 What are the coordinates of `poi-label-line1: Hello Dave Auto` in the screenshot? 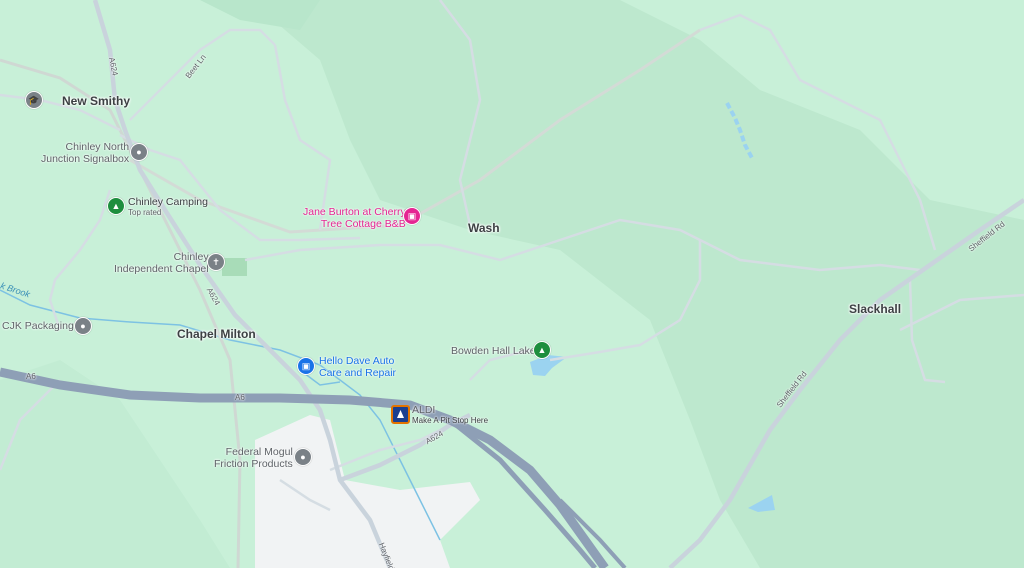 It's located at (357, 361).